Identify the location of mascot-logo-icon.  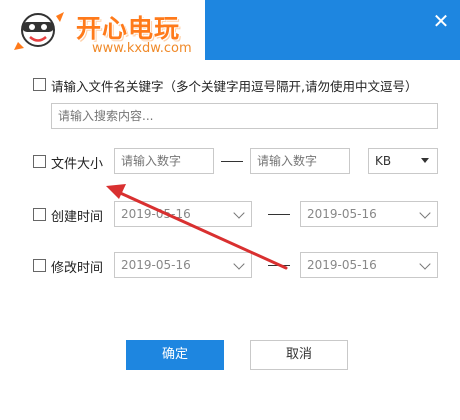
(39, 31).